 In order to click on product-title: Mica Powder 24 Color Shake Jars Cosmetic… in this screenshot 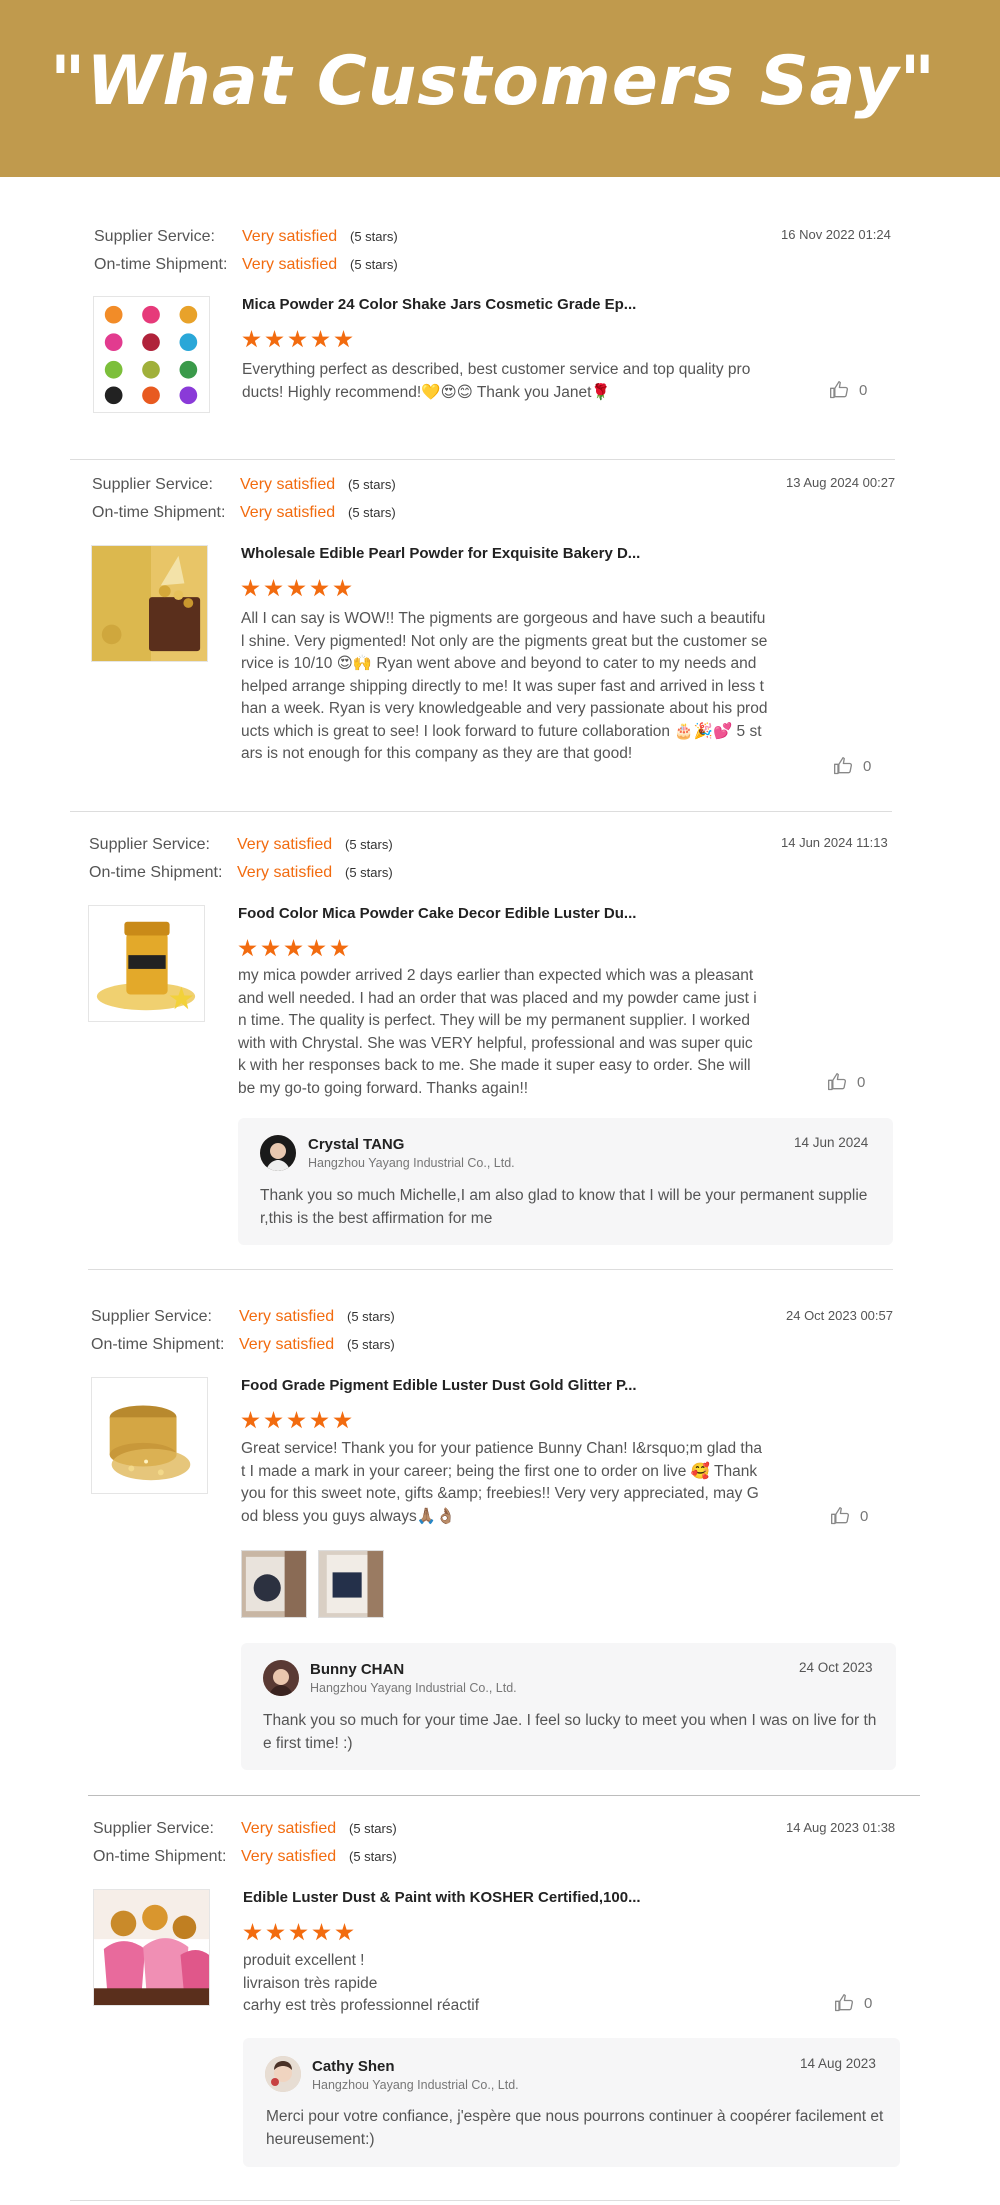, I will do `click(439, 304)`.